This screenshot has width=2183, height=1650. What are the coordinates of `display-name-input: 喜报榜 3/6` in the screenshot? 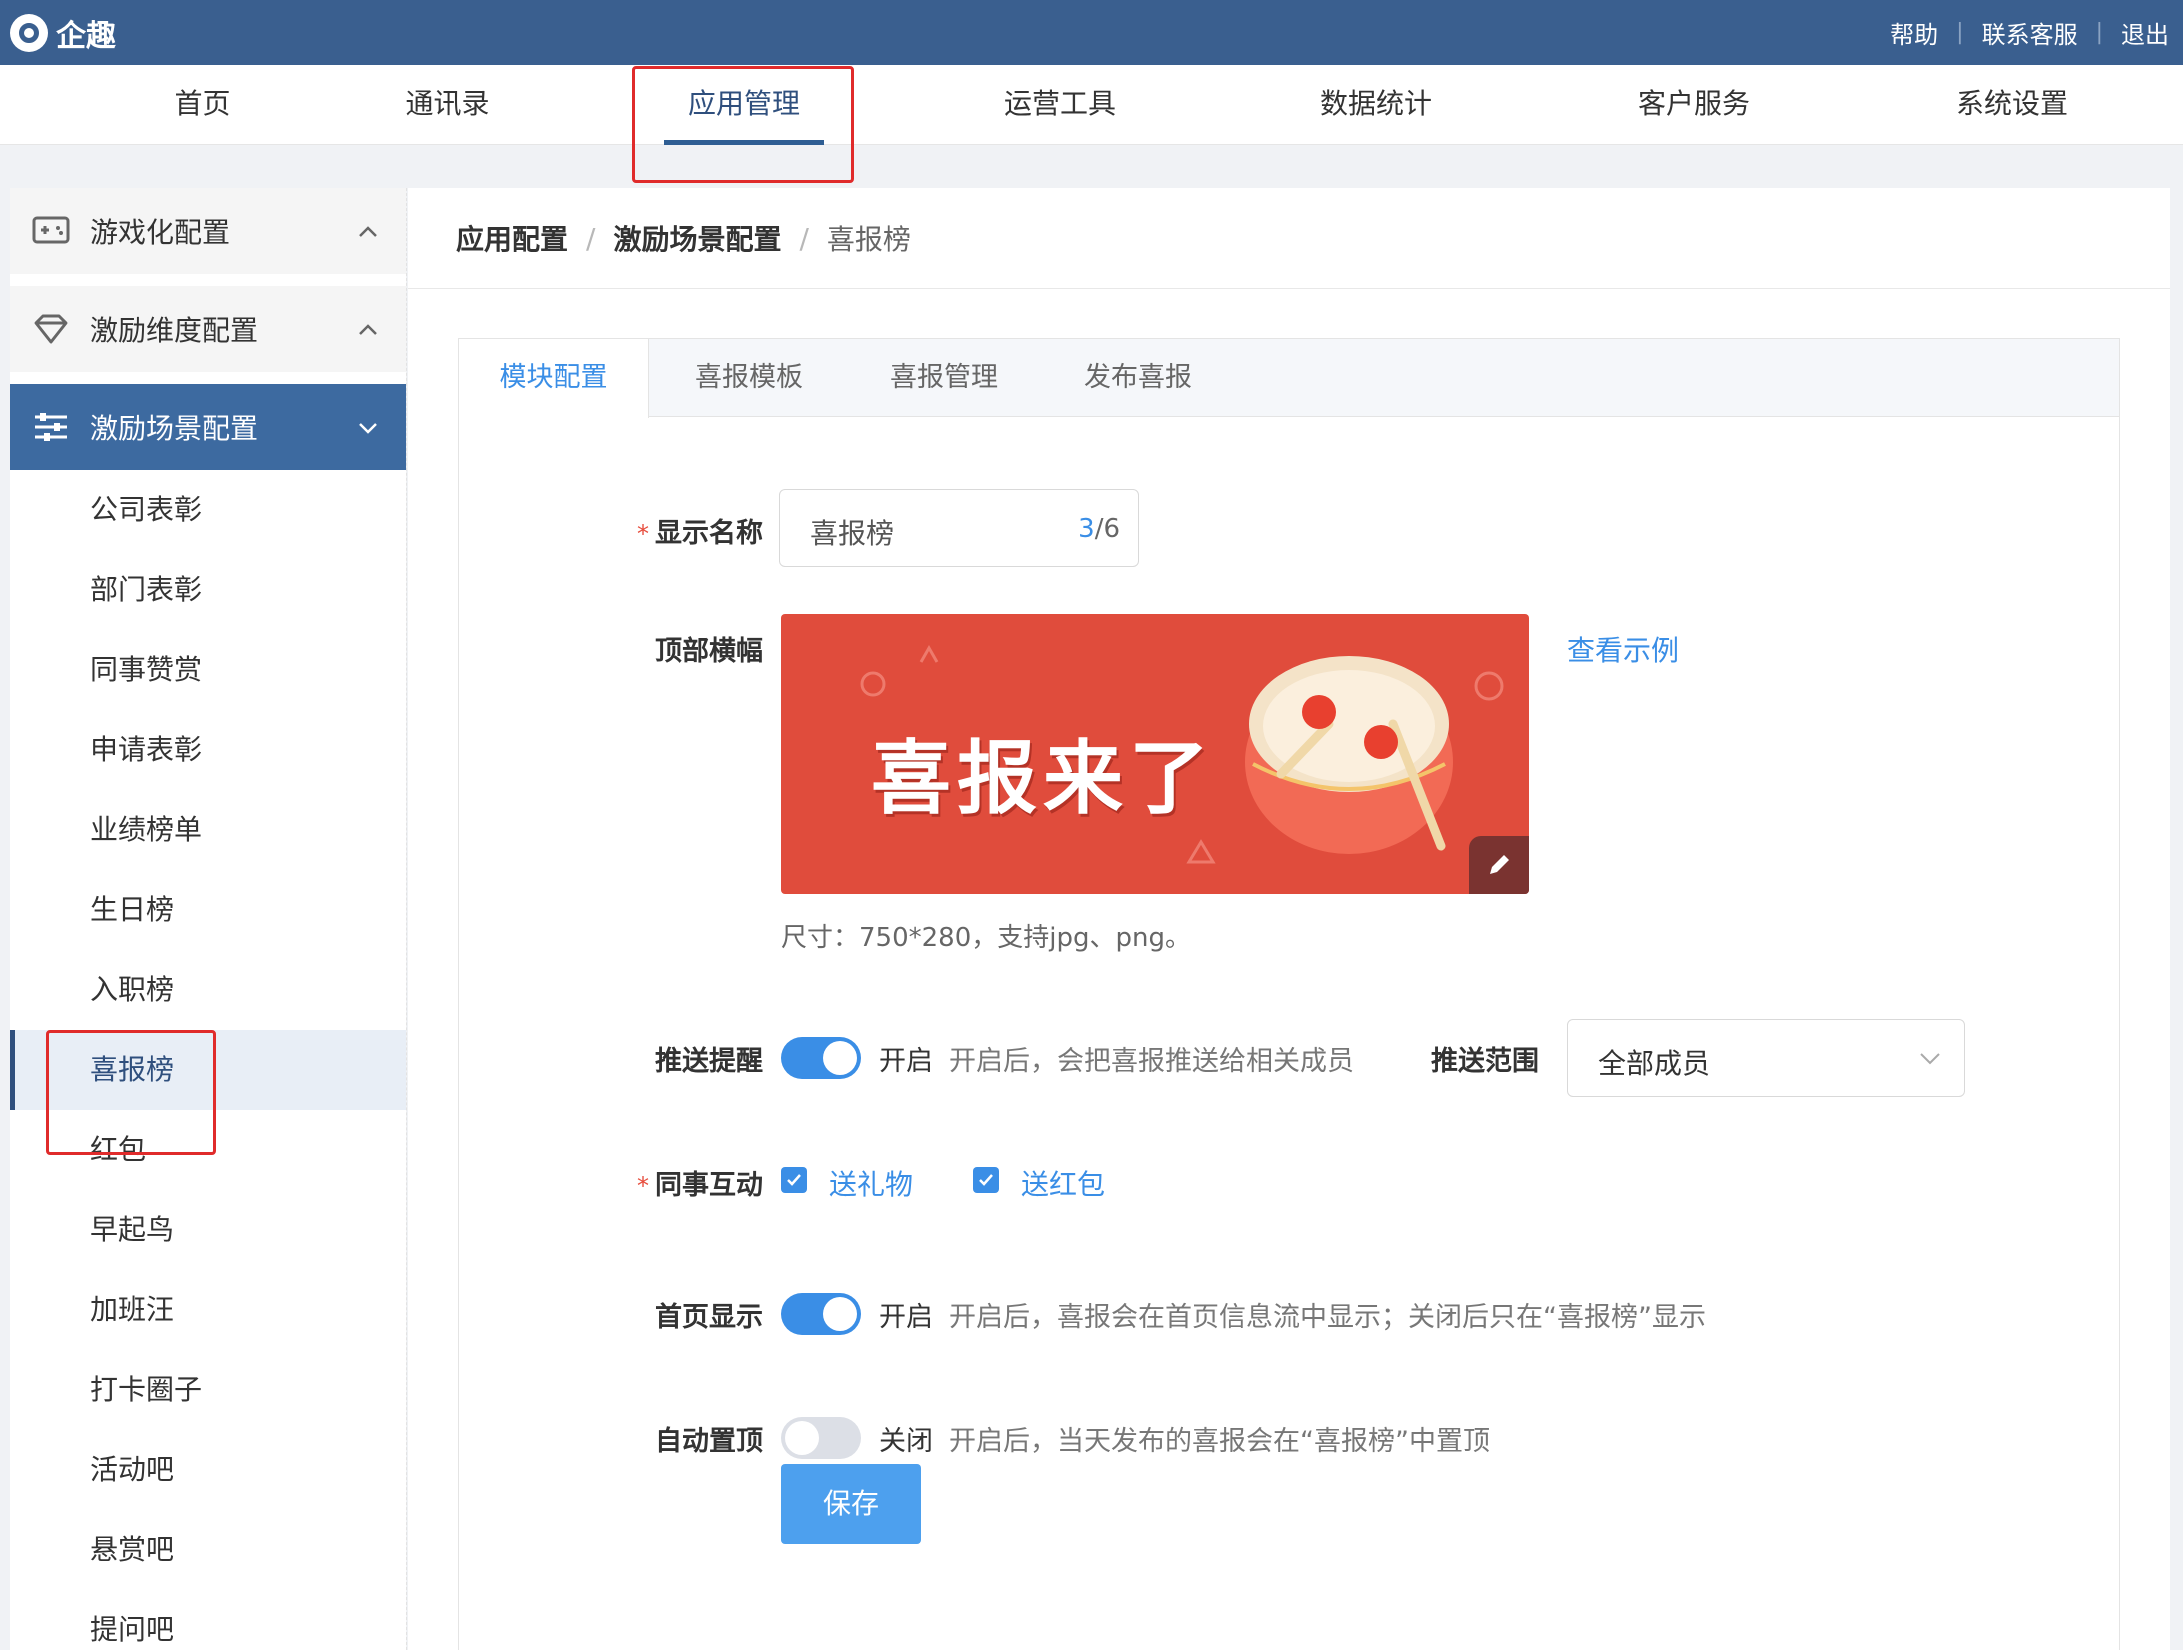 It's located at (959, 528).